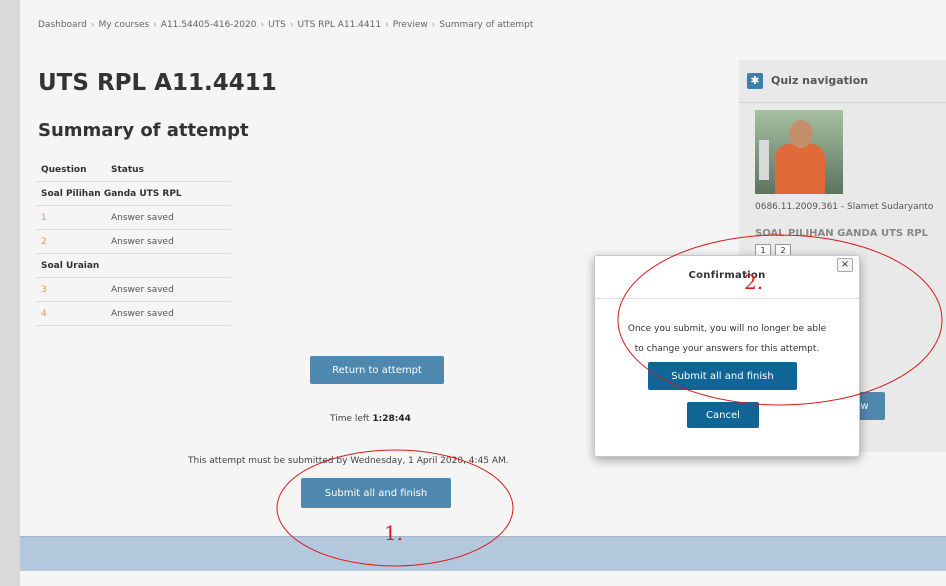  Describe the element at coordinates (209, 25) in the screenshot. I see `breadcrumb-course: A11.54405-416-2020` at that location.